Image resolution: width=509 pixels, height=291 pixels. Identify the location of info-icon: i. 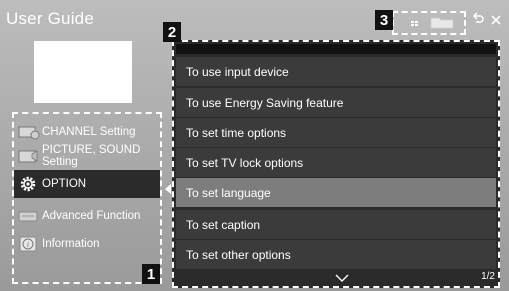
(29, 244).